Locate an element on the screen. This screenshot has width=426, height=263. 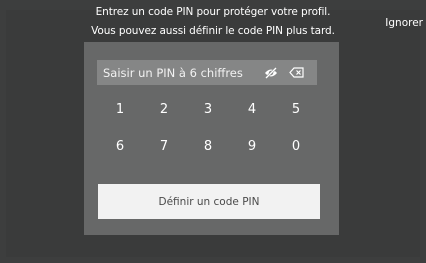
key-3: 3 is located at coordinates (208, 110).